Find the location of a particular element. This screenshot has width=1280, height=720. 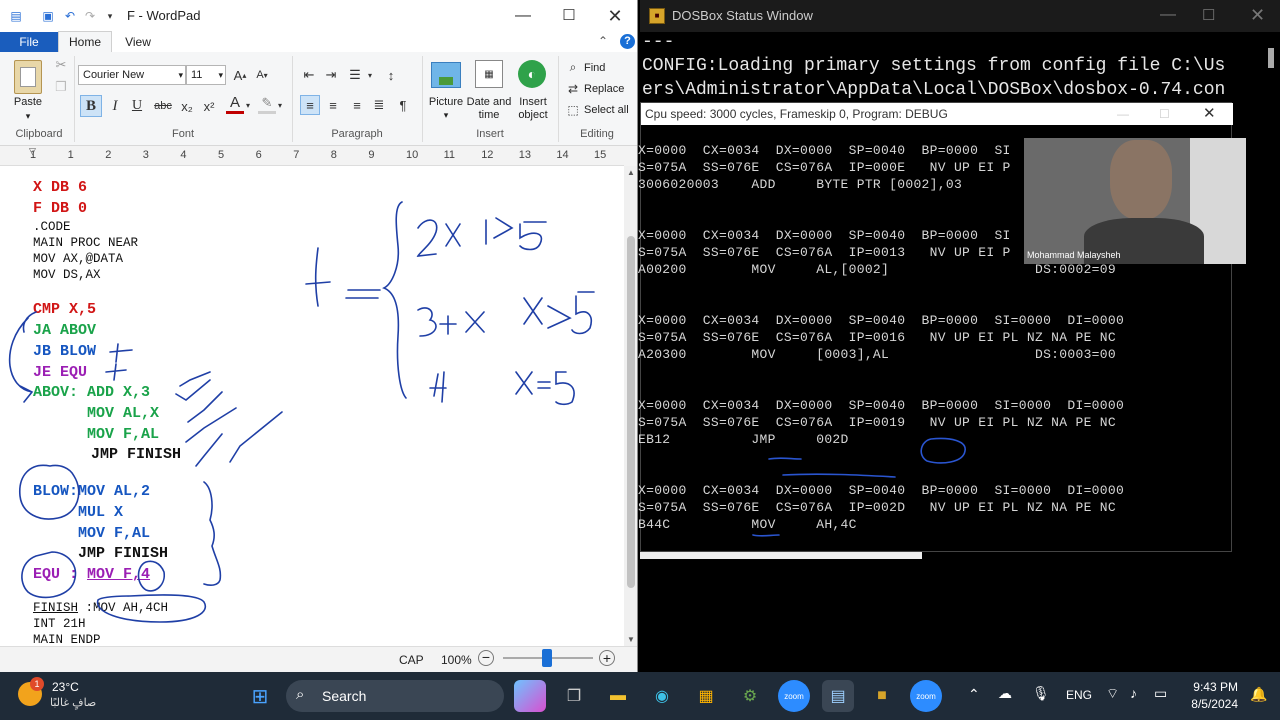

paragraph-settings-icon: ¶ is located at coordinates (403, 105).